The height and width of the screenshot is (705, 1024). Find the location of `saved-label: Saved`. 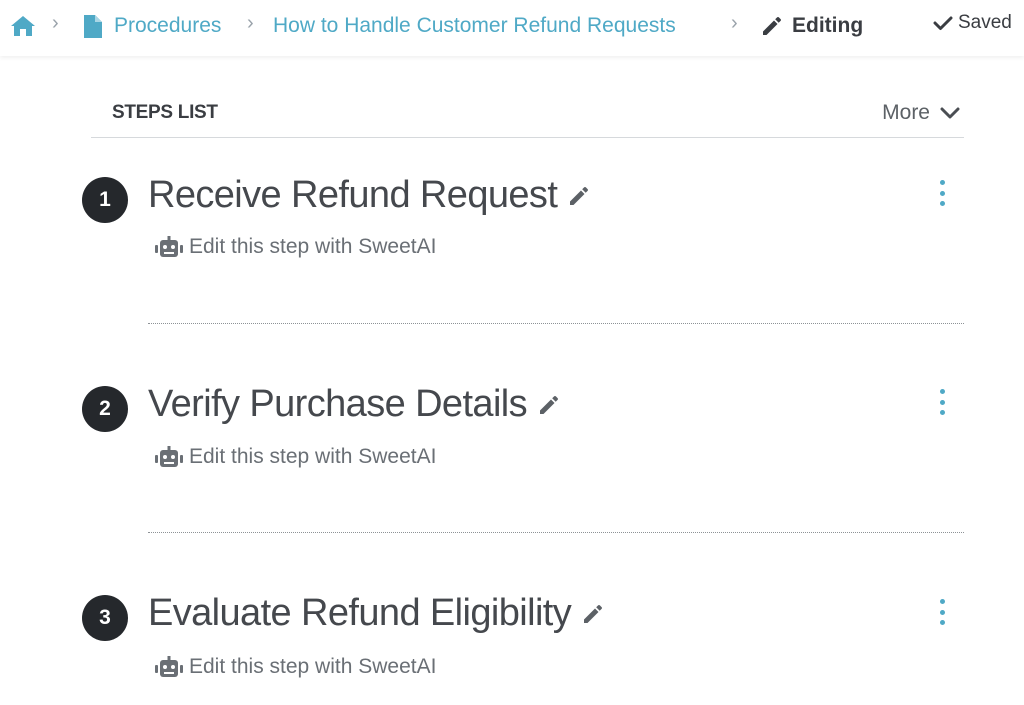

saved-label: Saved is located at coordinates (985, 22).